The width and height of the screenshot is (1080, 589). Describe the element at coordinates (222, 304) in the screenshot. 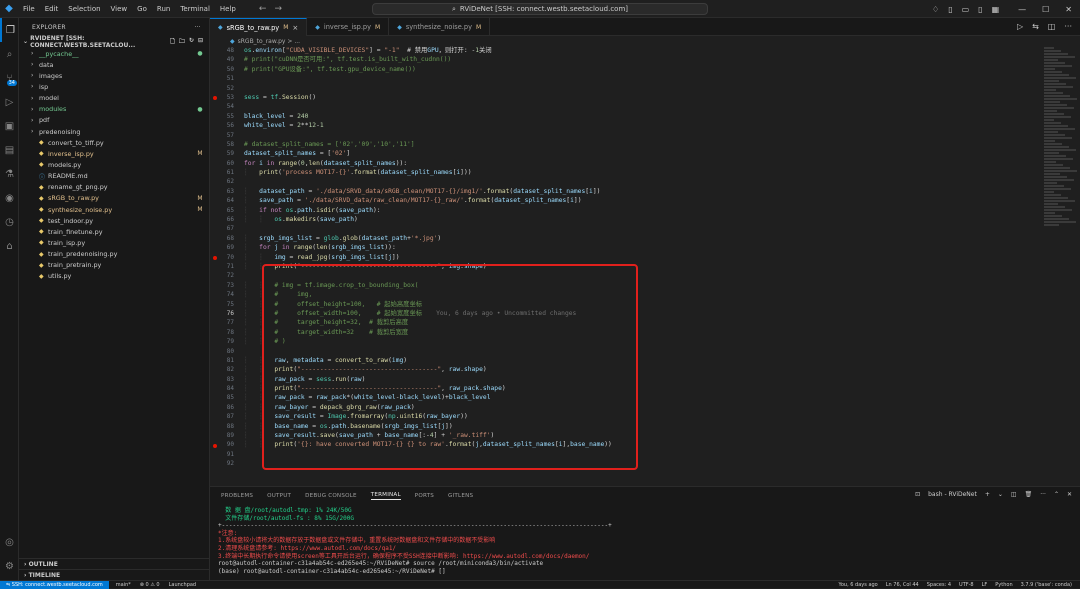

I see `line-number: 75` at that location.